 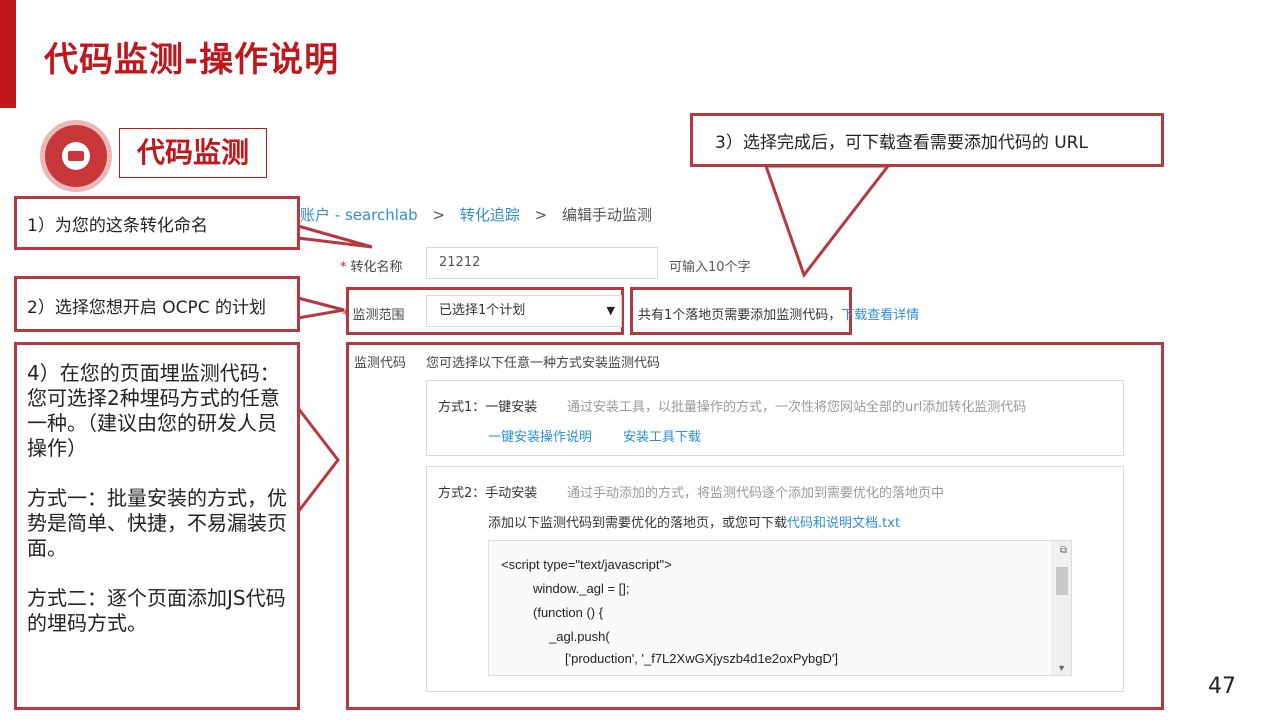 I want to click on scroll-down-icon: ▼, so click(x=1061, y=668).